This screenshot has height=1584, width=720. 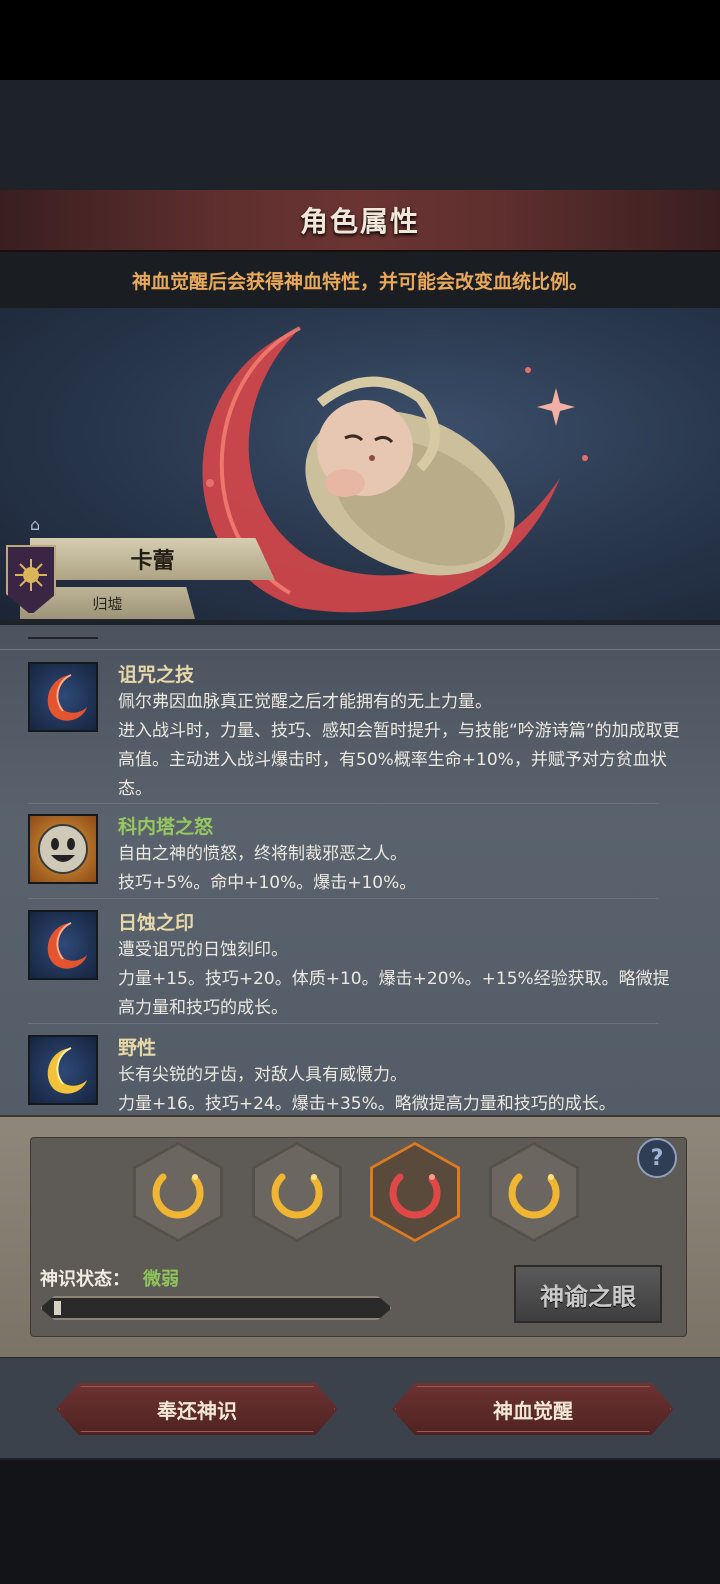 I want to click on return-label: 奉还神识, so click(x=197, y=1410).